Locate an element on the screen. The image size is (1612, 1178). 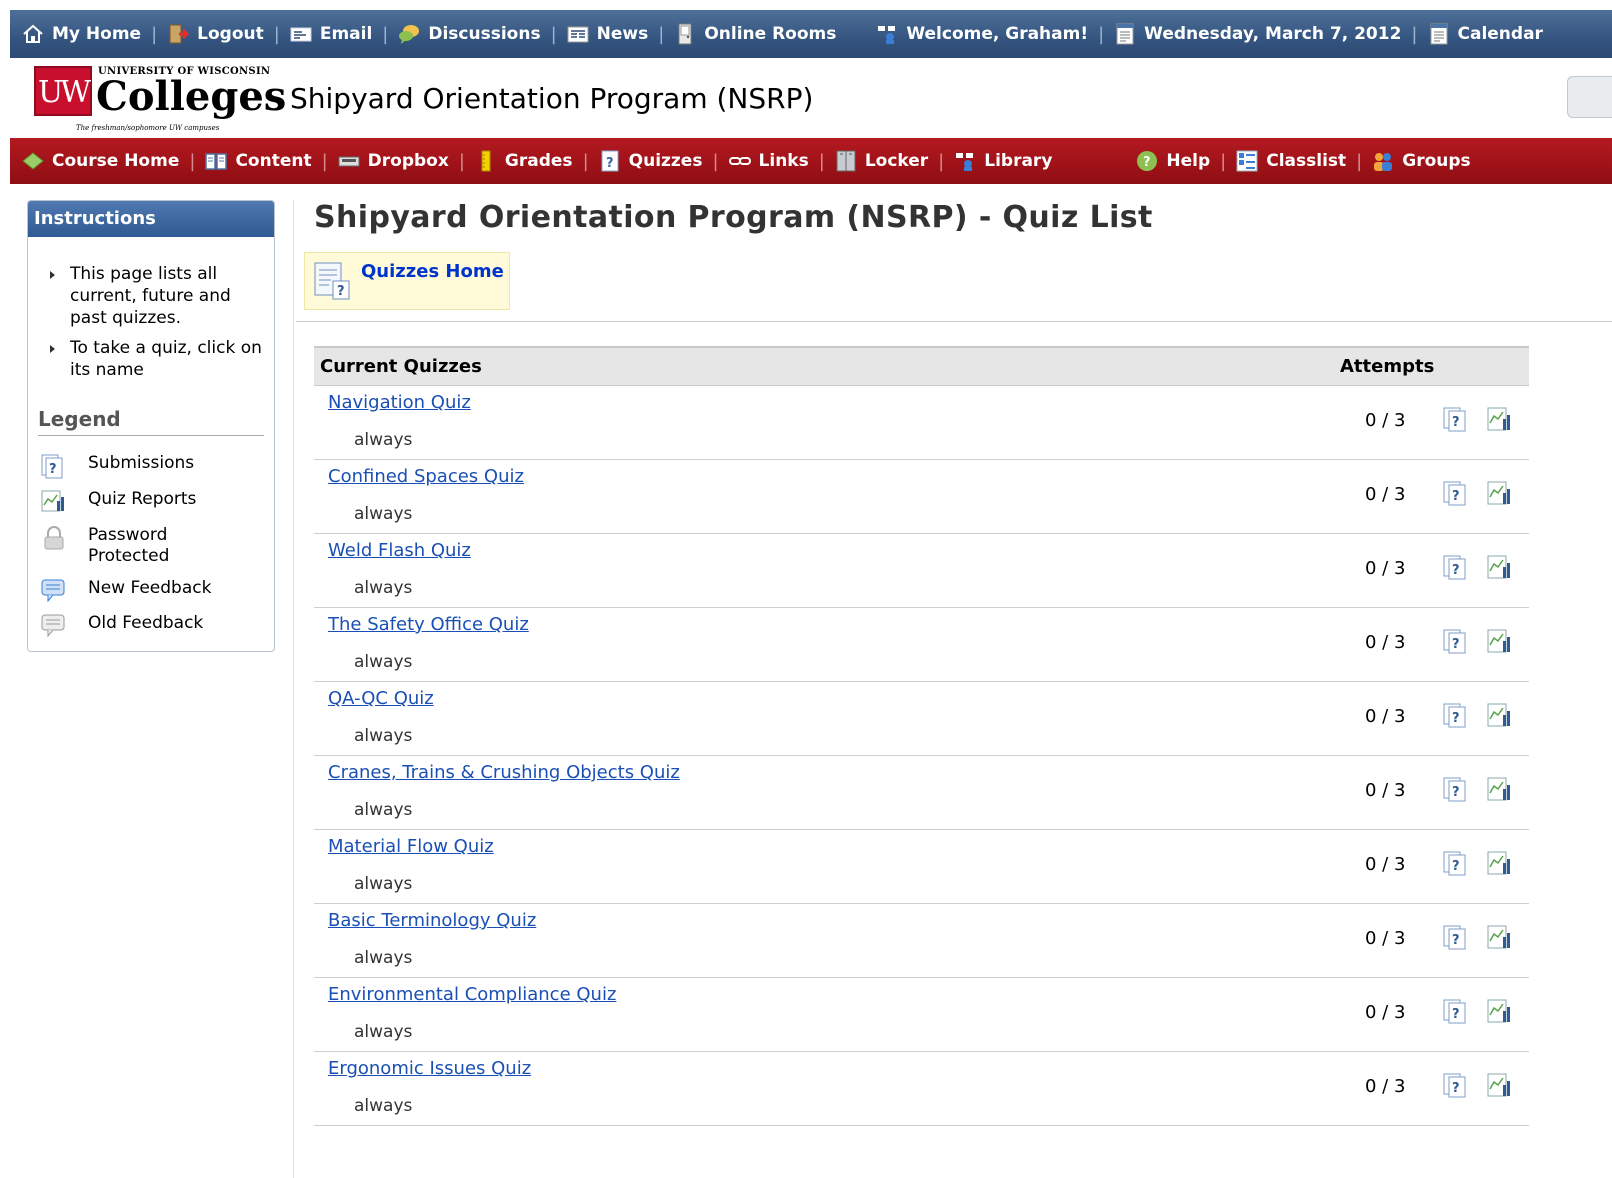
grades-icon is located at coordinates (486, 161).